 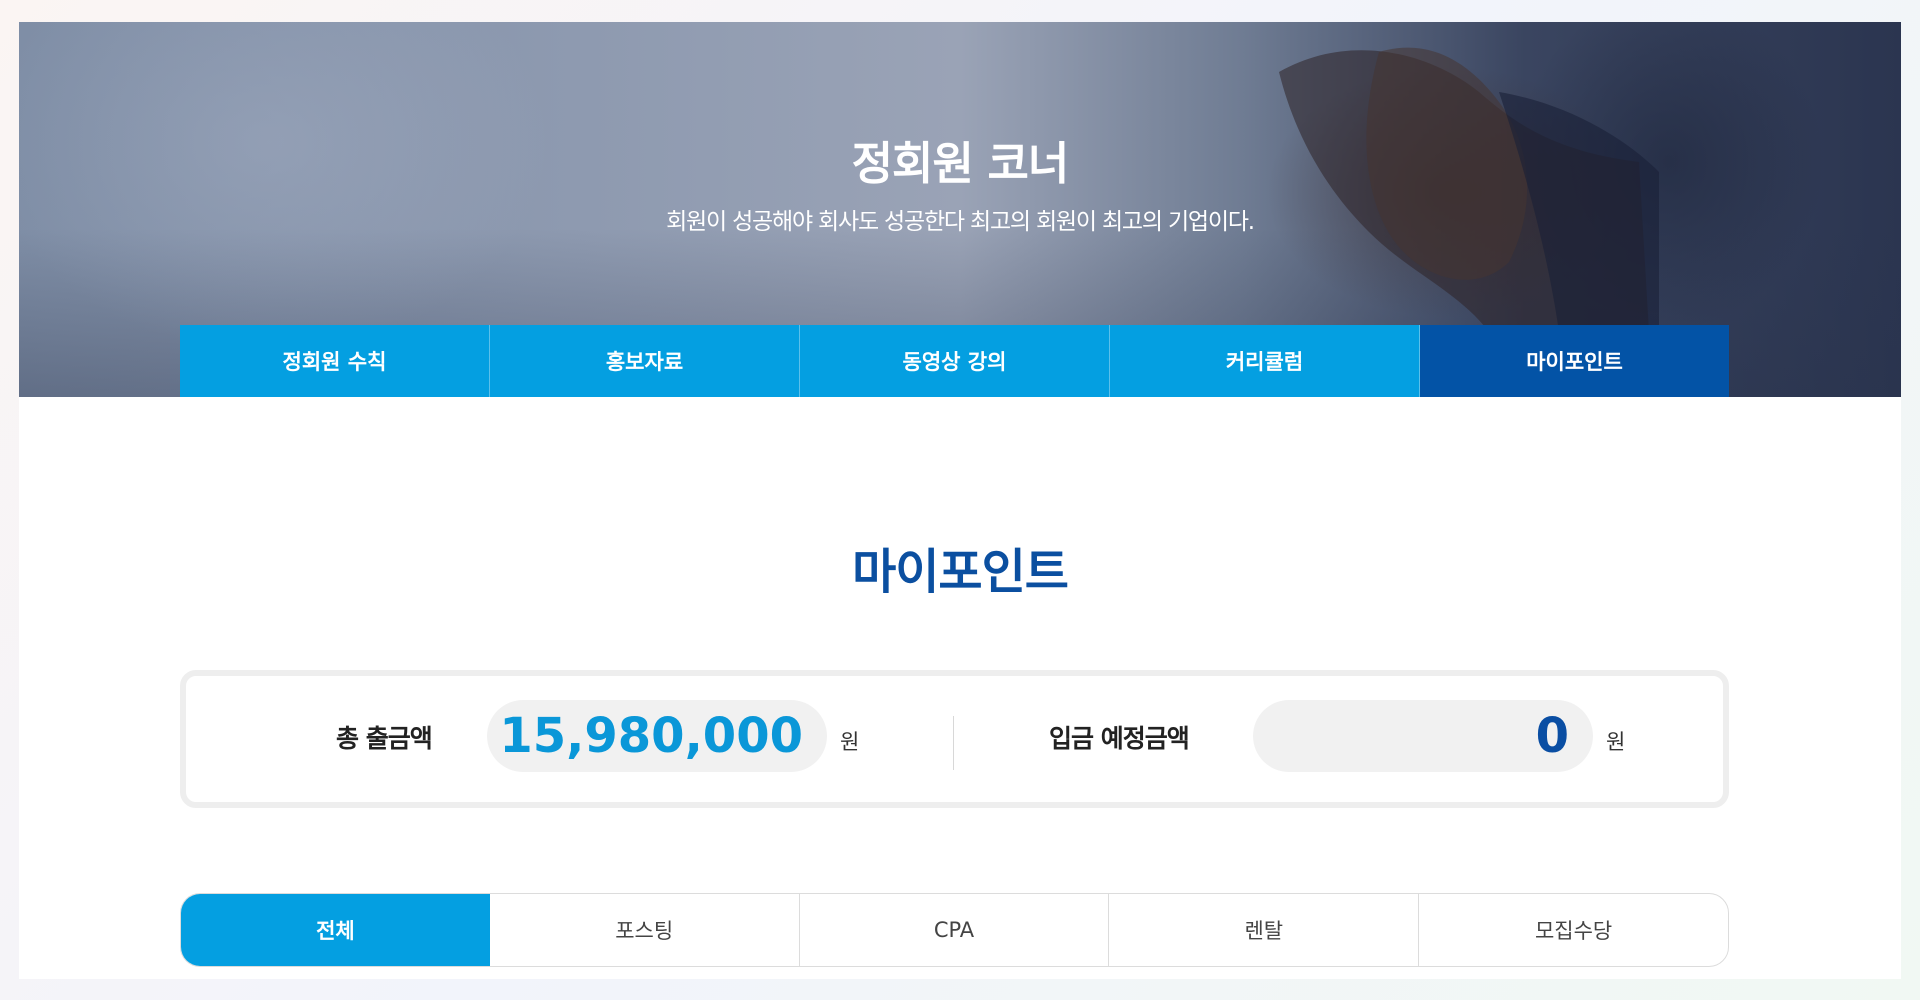 What do you see at coordinates (1423, 736) in the screenshot?
I see `pending-deposit-value: 0` at bounding box center [1423, 736].